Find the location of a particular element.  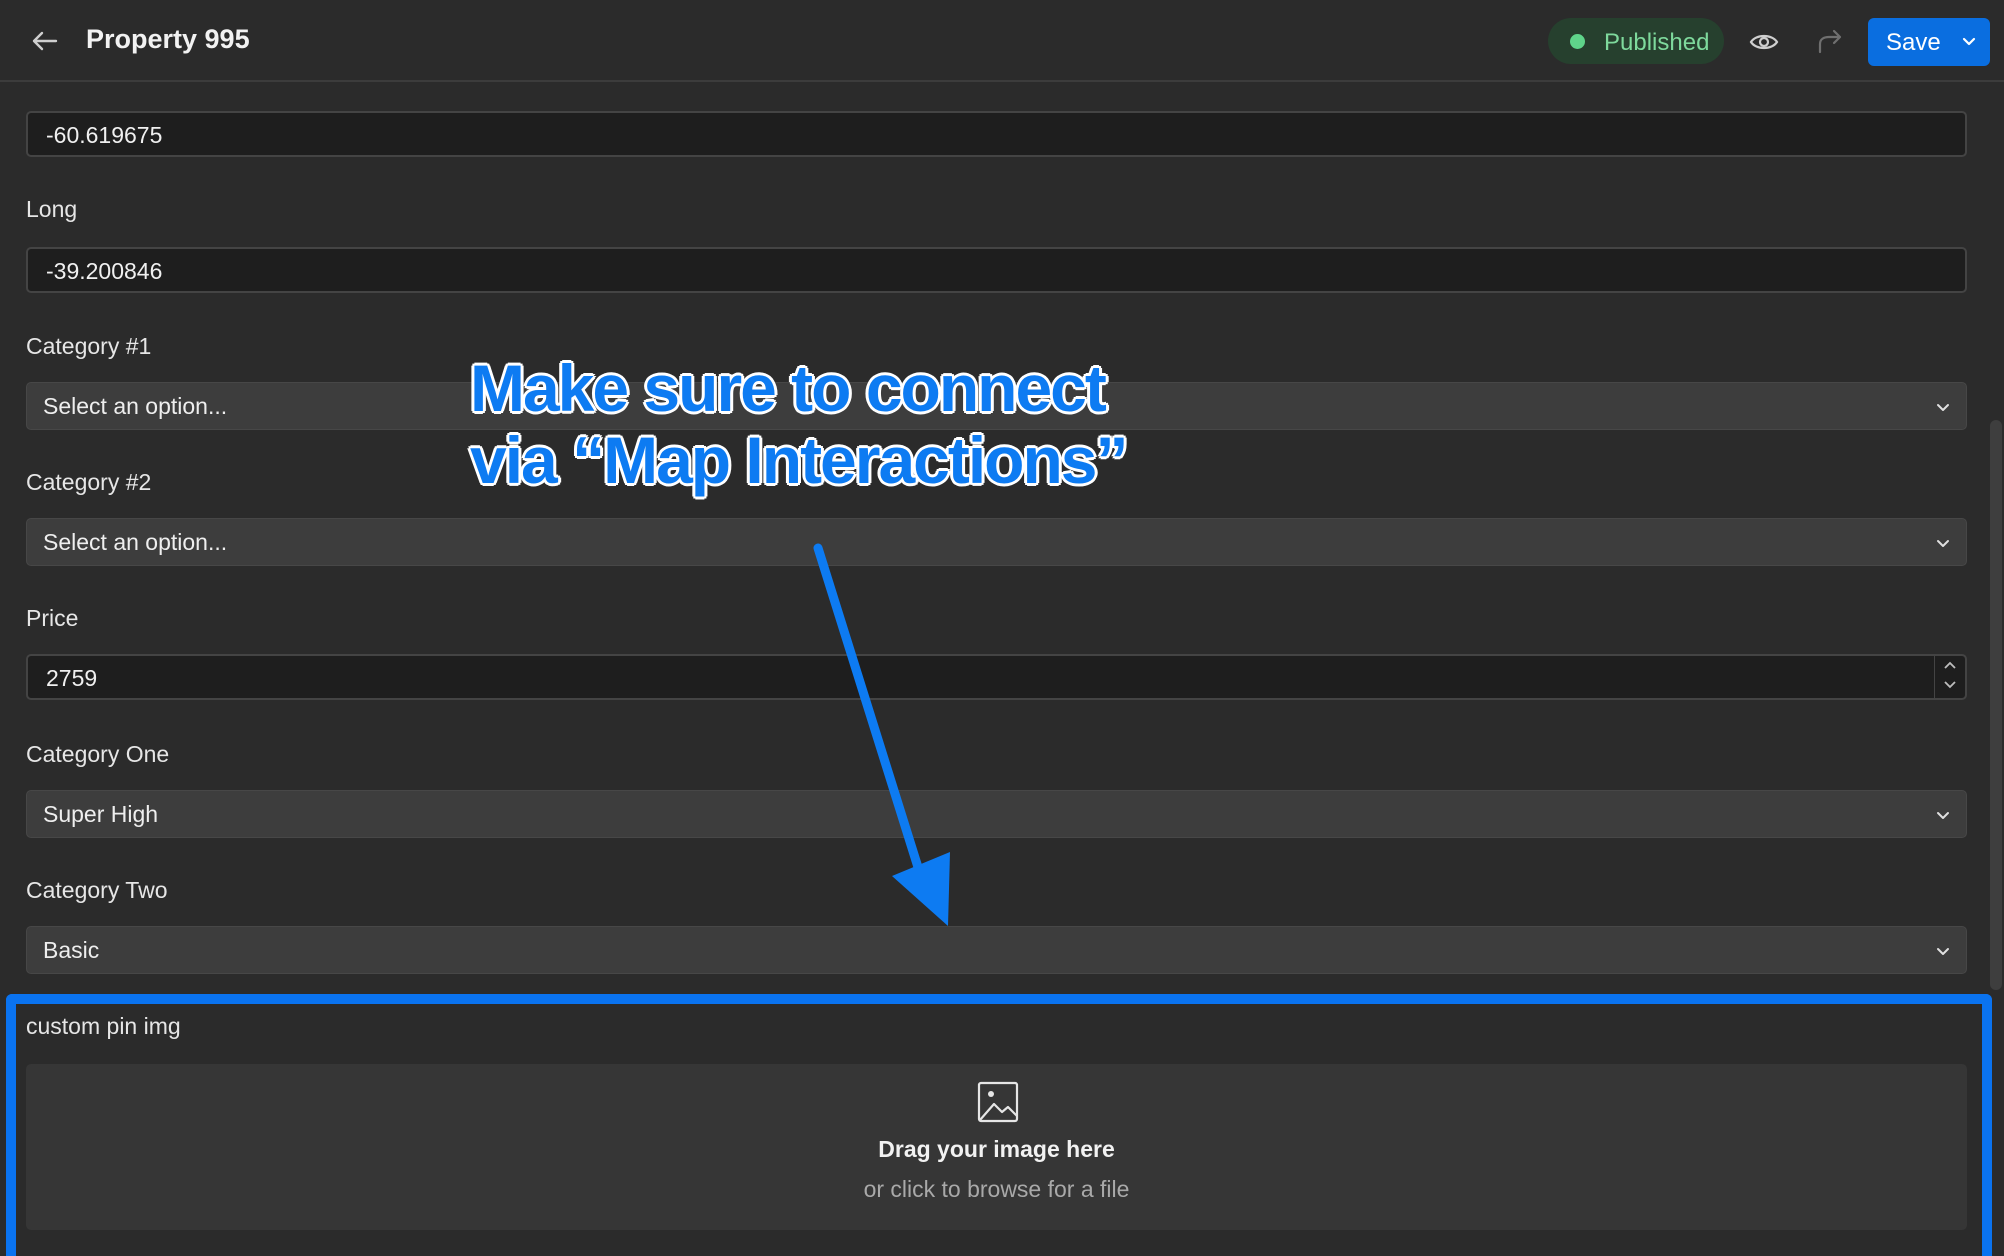

long-label: Long is located at coordinates (52, 209).